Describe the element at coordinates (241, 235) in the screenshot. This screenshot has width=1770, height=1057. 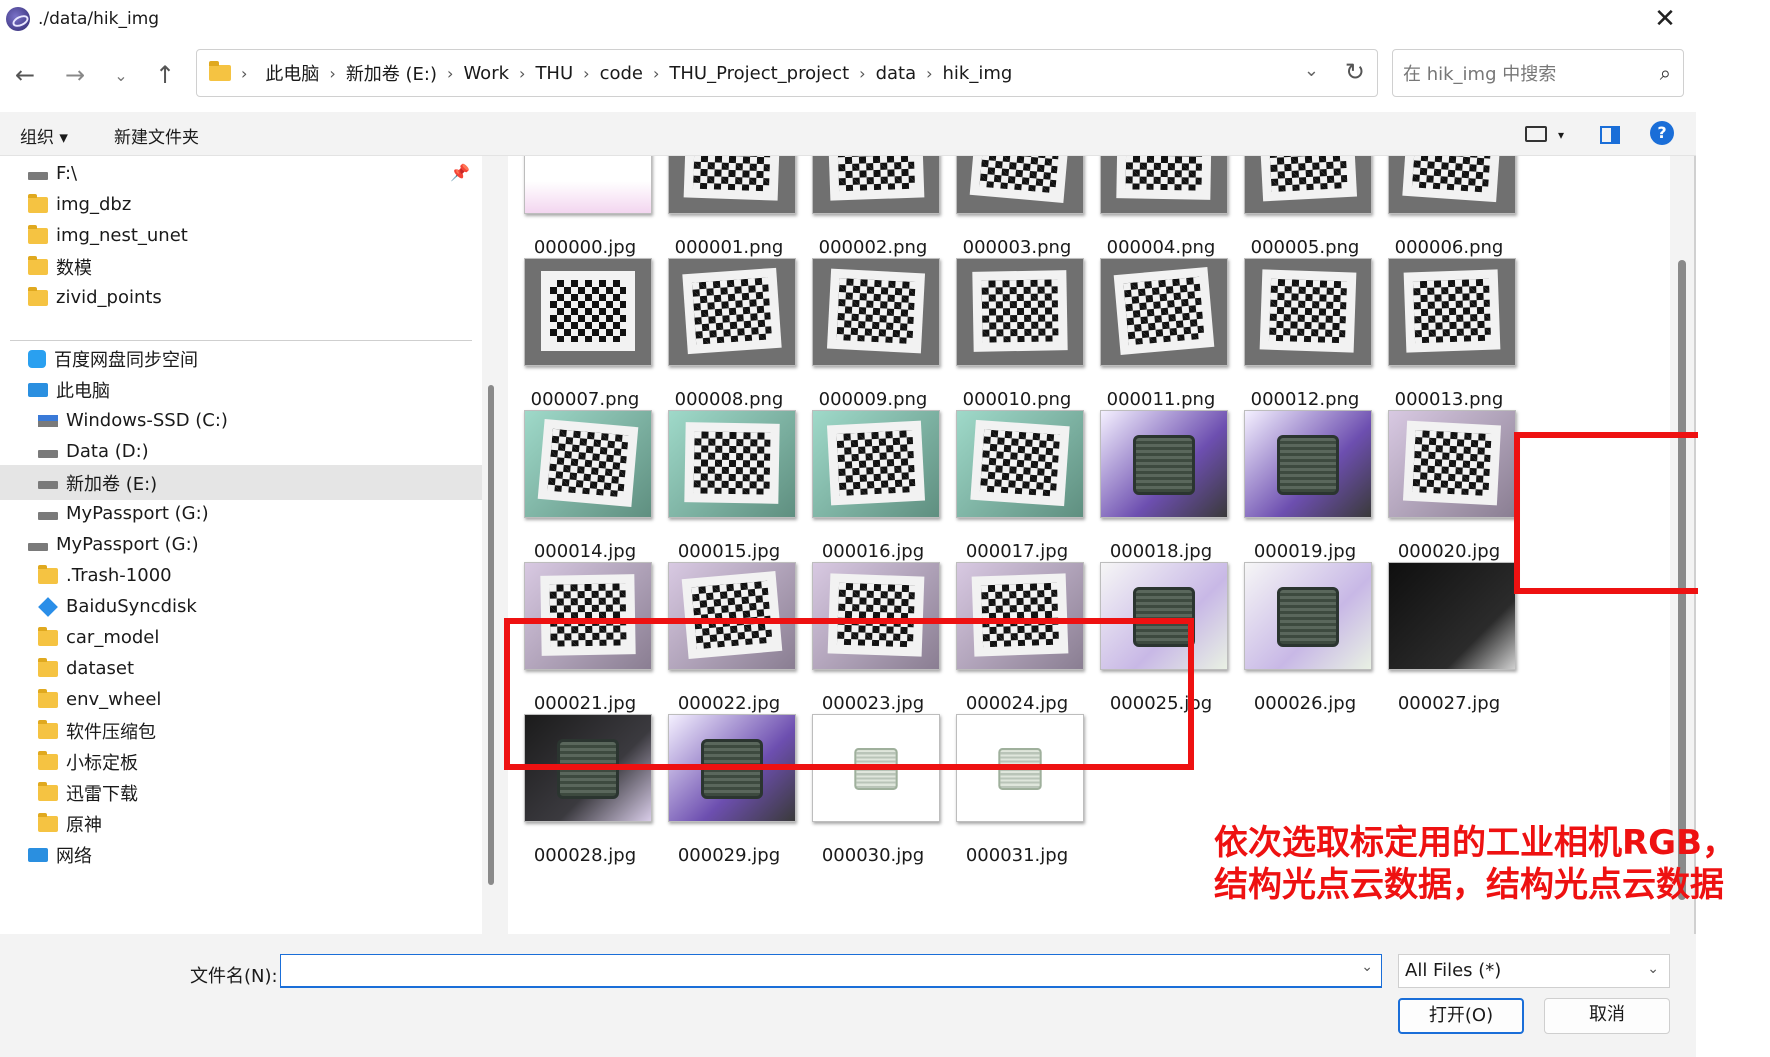
I see `sidebar-item: img_nest_unet` at that location.